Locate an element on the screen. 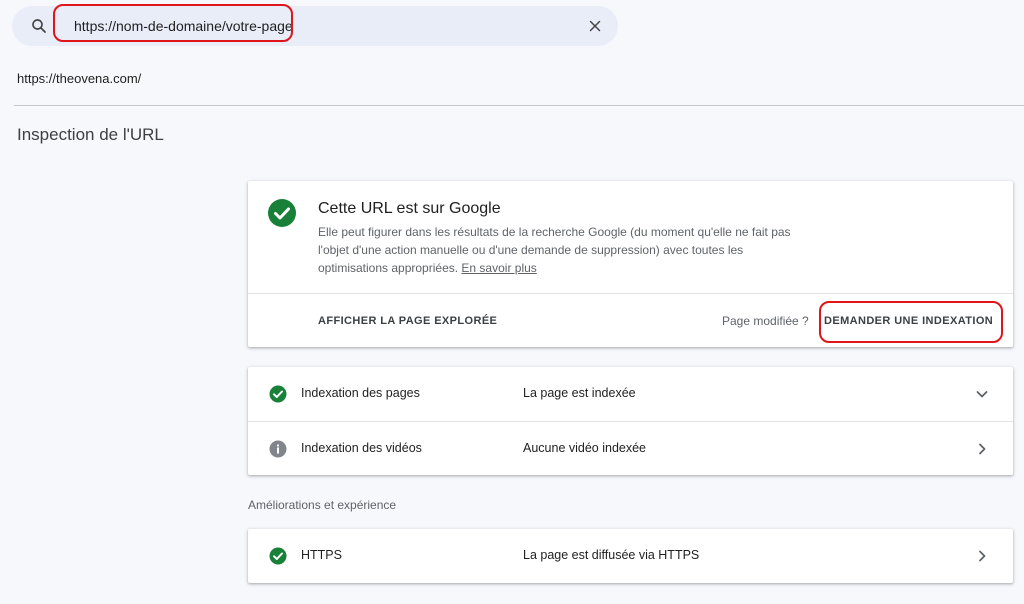 This screenshot has height=604, width=1024. row-value: La page est diffusée via HTTPS is located at coordinates (611, 555).